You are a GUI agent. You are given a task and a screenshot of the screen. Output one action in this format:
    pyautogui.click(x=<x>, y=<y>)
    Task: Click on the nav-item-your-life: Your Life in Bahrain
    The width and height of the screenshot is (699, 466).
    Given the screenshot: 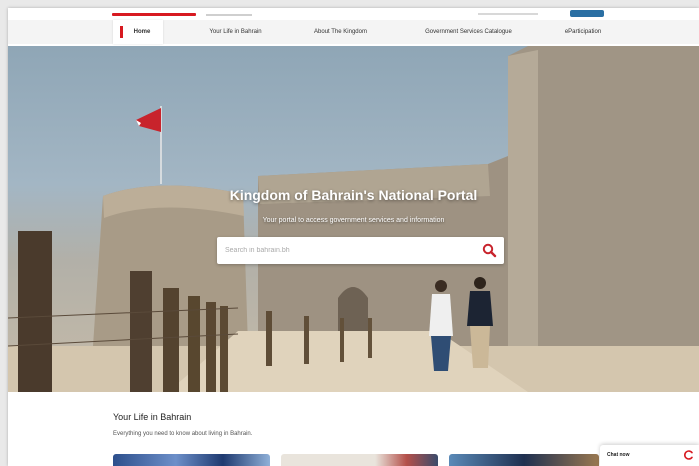 What is the action you would take?
    pyautogui.click(x=235, y=32)
    